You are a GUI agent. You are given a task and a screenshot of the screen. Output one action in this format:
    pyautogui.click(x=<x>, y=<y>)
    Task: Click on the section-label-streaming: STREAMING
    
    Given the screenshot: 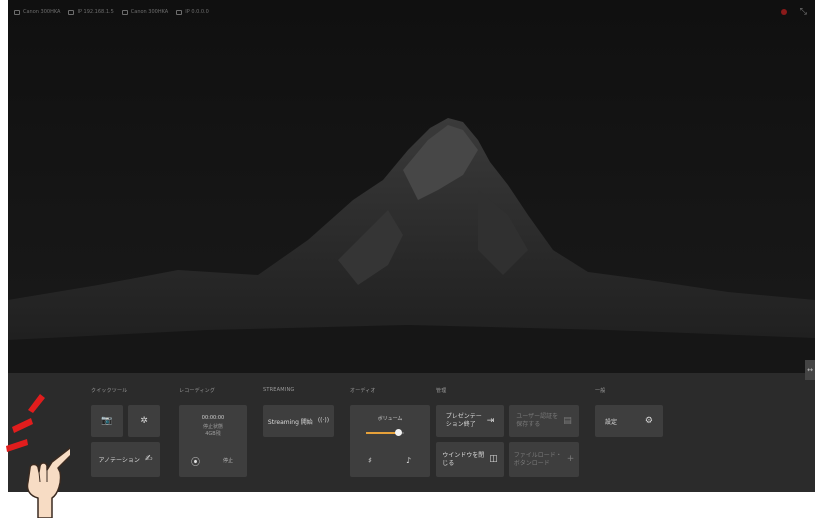 What is the action you would take?
    pyautogui.click(x=279, y=390)
    